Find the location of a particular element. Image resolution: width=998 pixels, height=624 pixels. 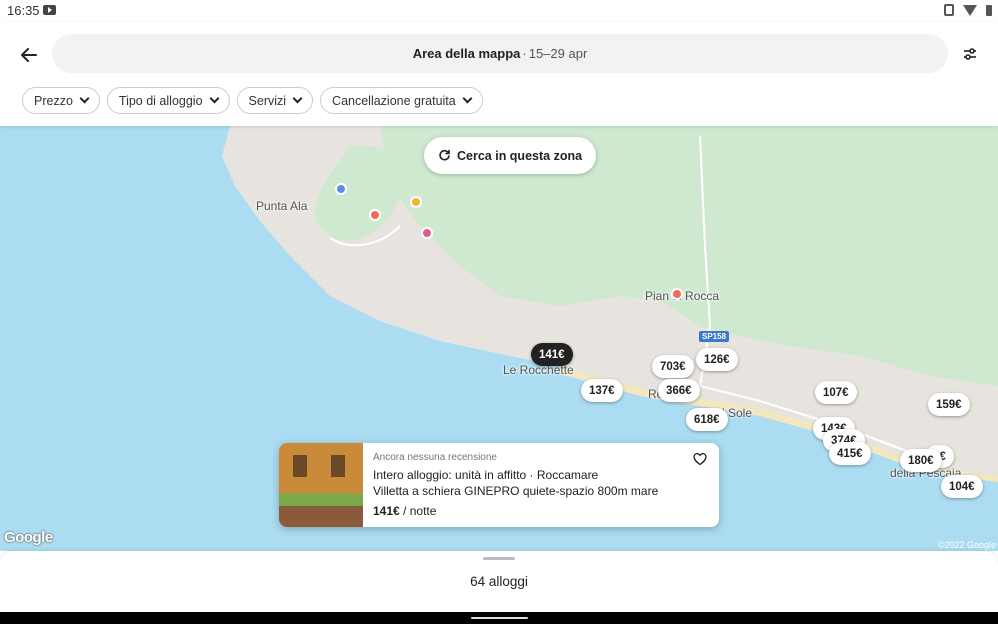

filter-chip-property-type: Tipo di alloggio is located at coordinates (168, 100).